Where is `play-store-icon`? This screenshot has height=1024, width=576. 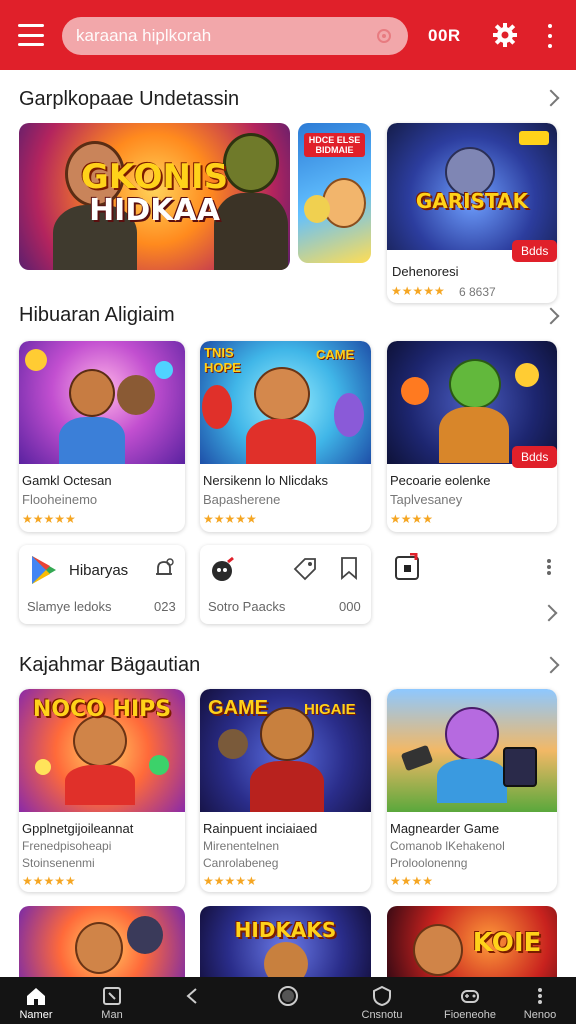
play-store-icon is located at coordinates (44, 570).